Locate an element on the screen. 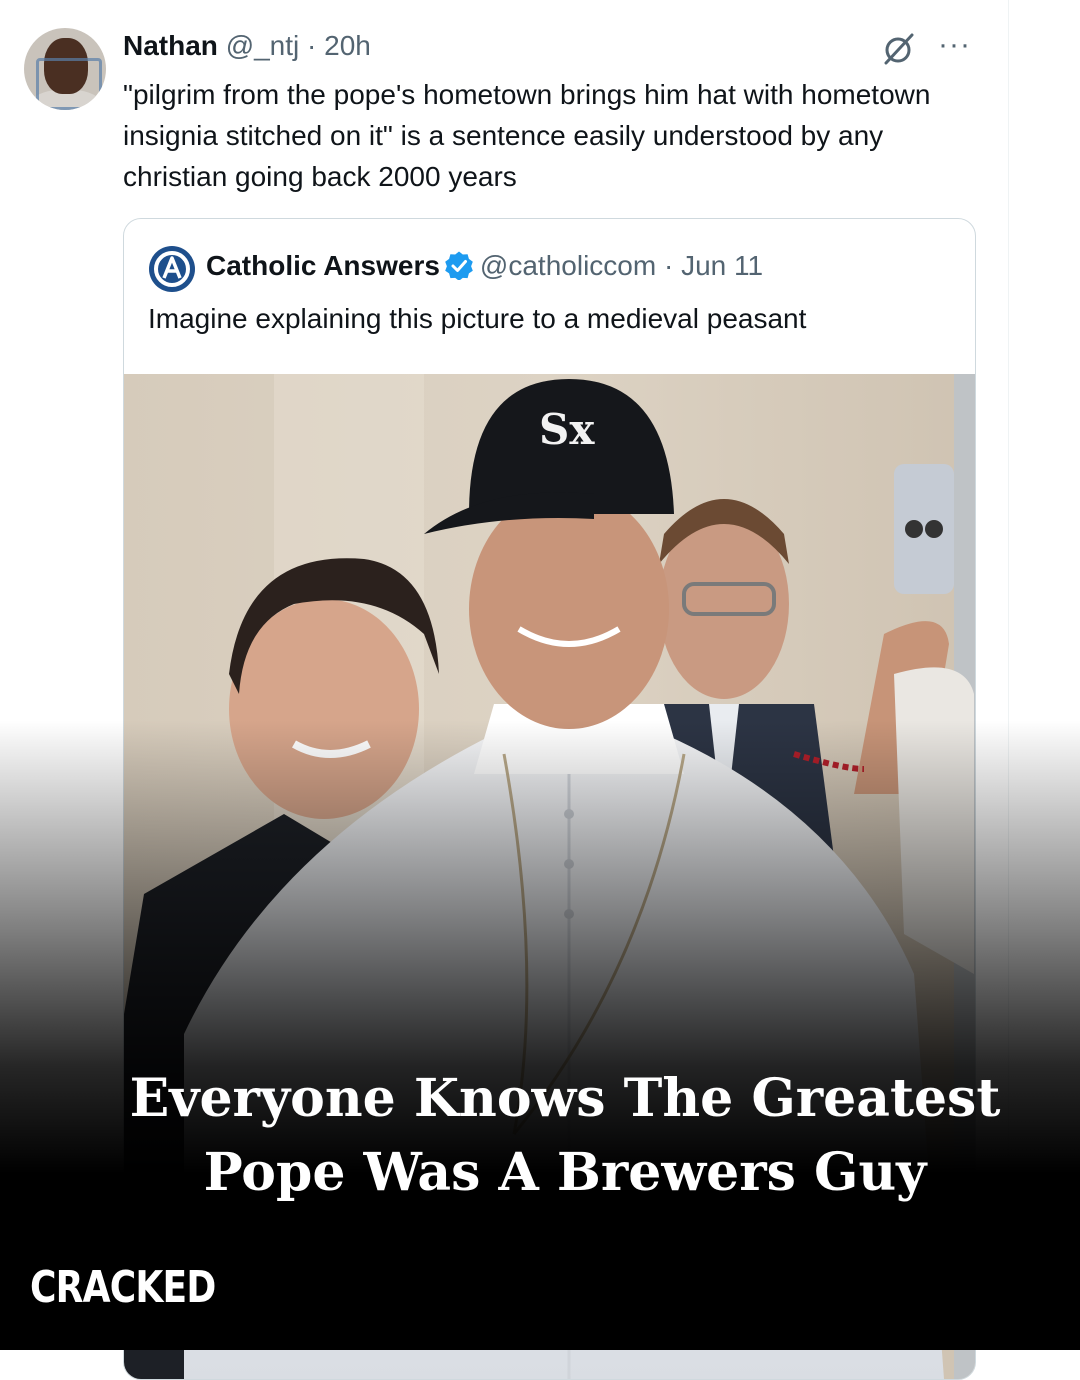  cracked-logo: CRACKED is located at coordinates (123, 1287).